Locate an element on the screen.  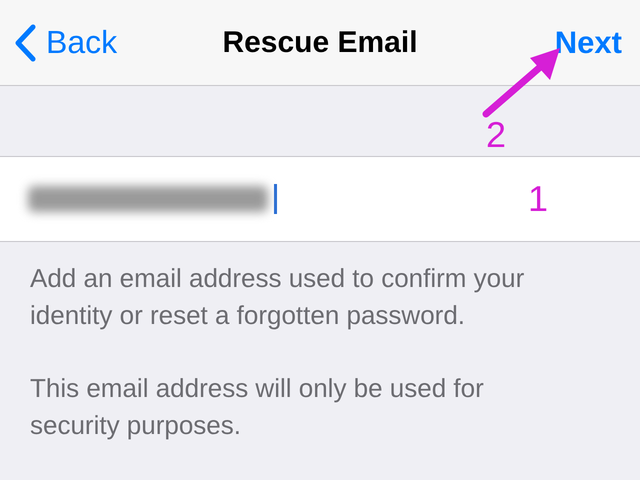
screen-title: Rescue Email is located at coordinates (320, 42).